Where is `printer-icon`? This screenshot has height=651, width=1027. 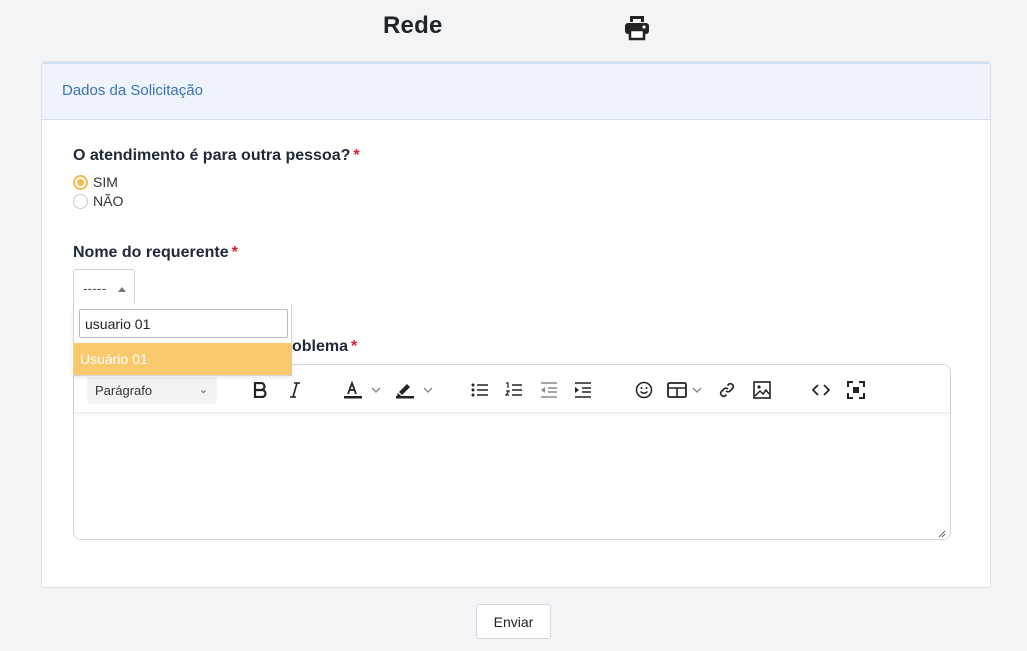
printer-icon is located at coordinates (637, 28).